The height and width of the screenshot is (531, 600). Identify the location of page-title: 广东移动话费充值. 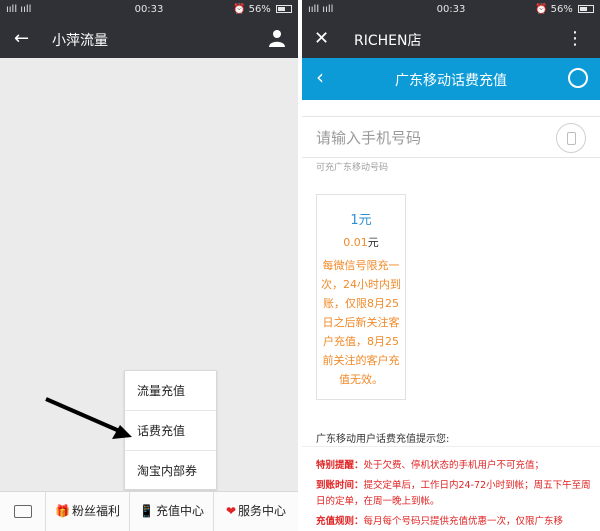
(451, 81).